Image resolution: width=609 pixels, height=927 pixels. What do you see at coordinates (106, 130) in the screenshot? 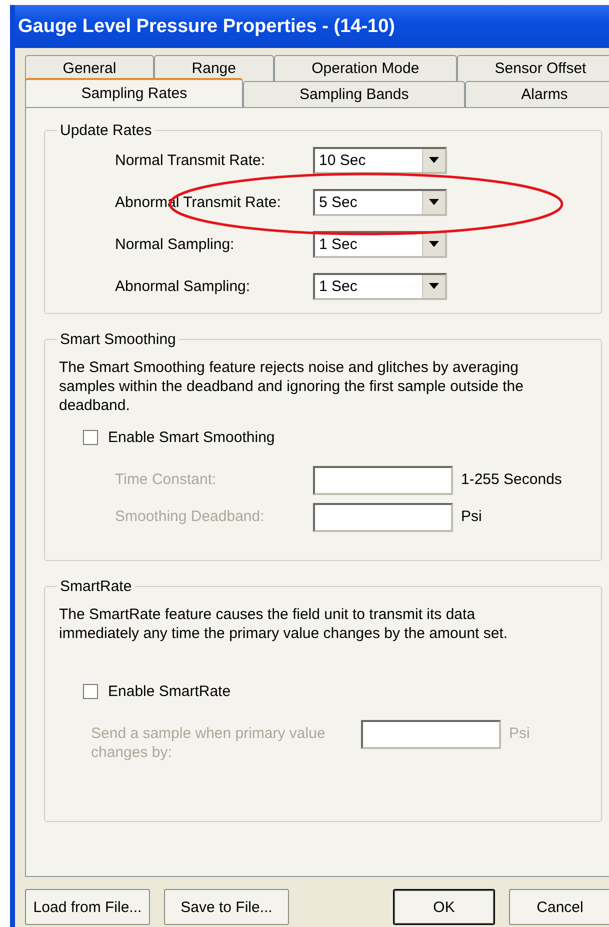
I see `group-title: Update Rates` at bounding box center [106, 130].